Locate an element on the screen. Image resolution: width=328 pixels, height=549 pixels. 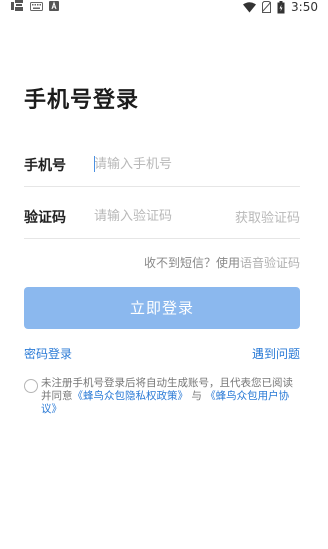
get-code-button: 获取验证码 is located at coordinates (267, 216).